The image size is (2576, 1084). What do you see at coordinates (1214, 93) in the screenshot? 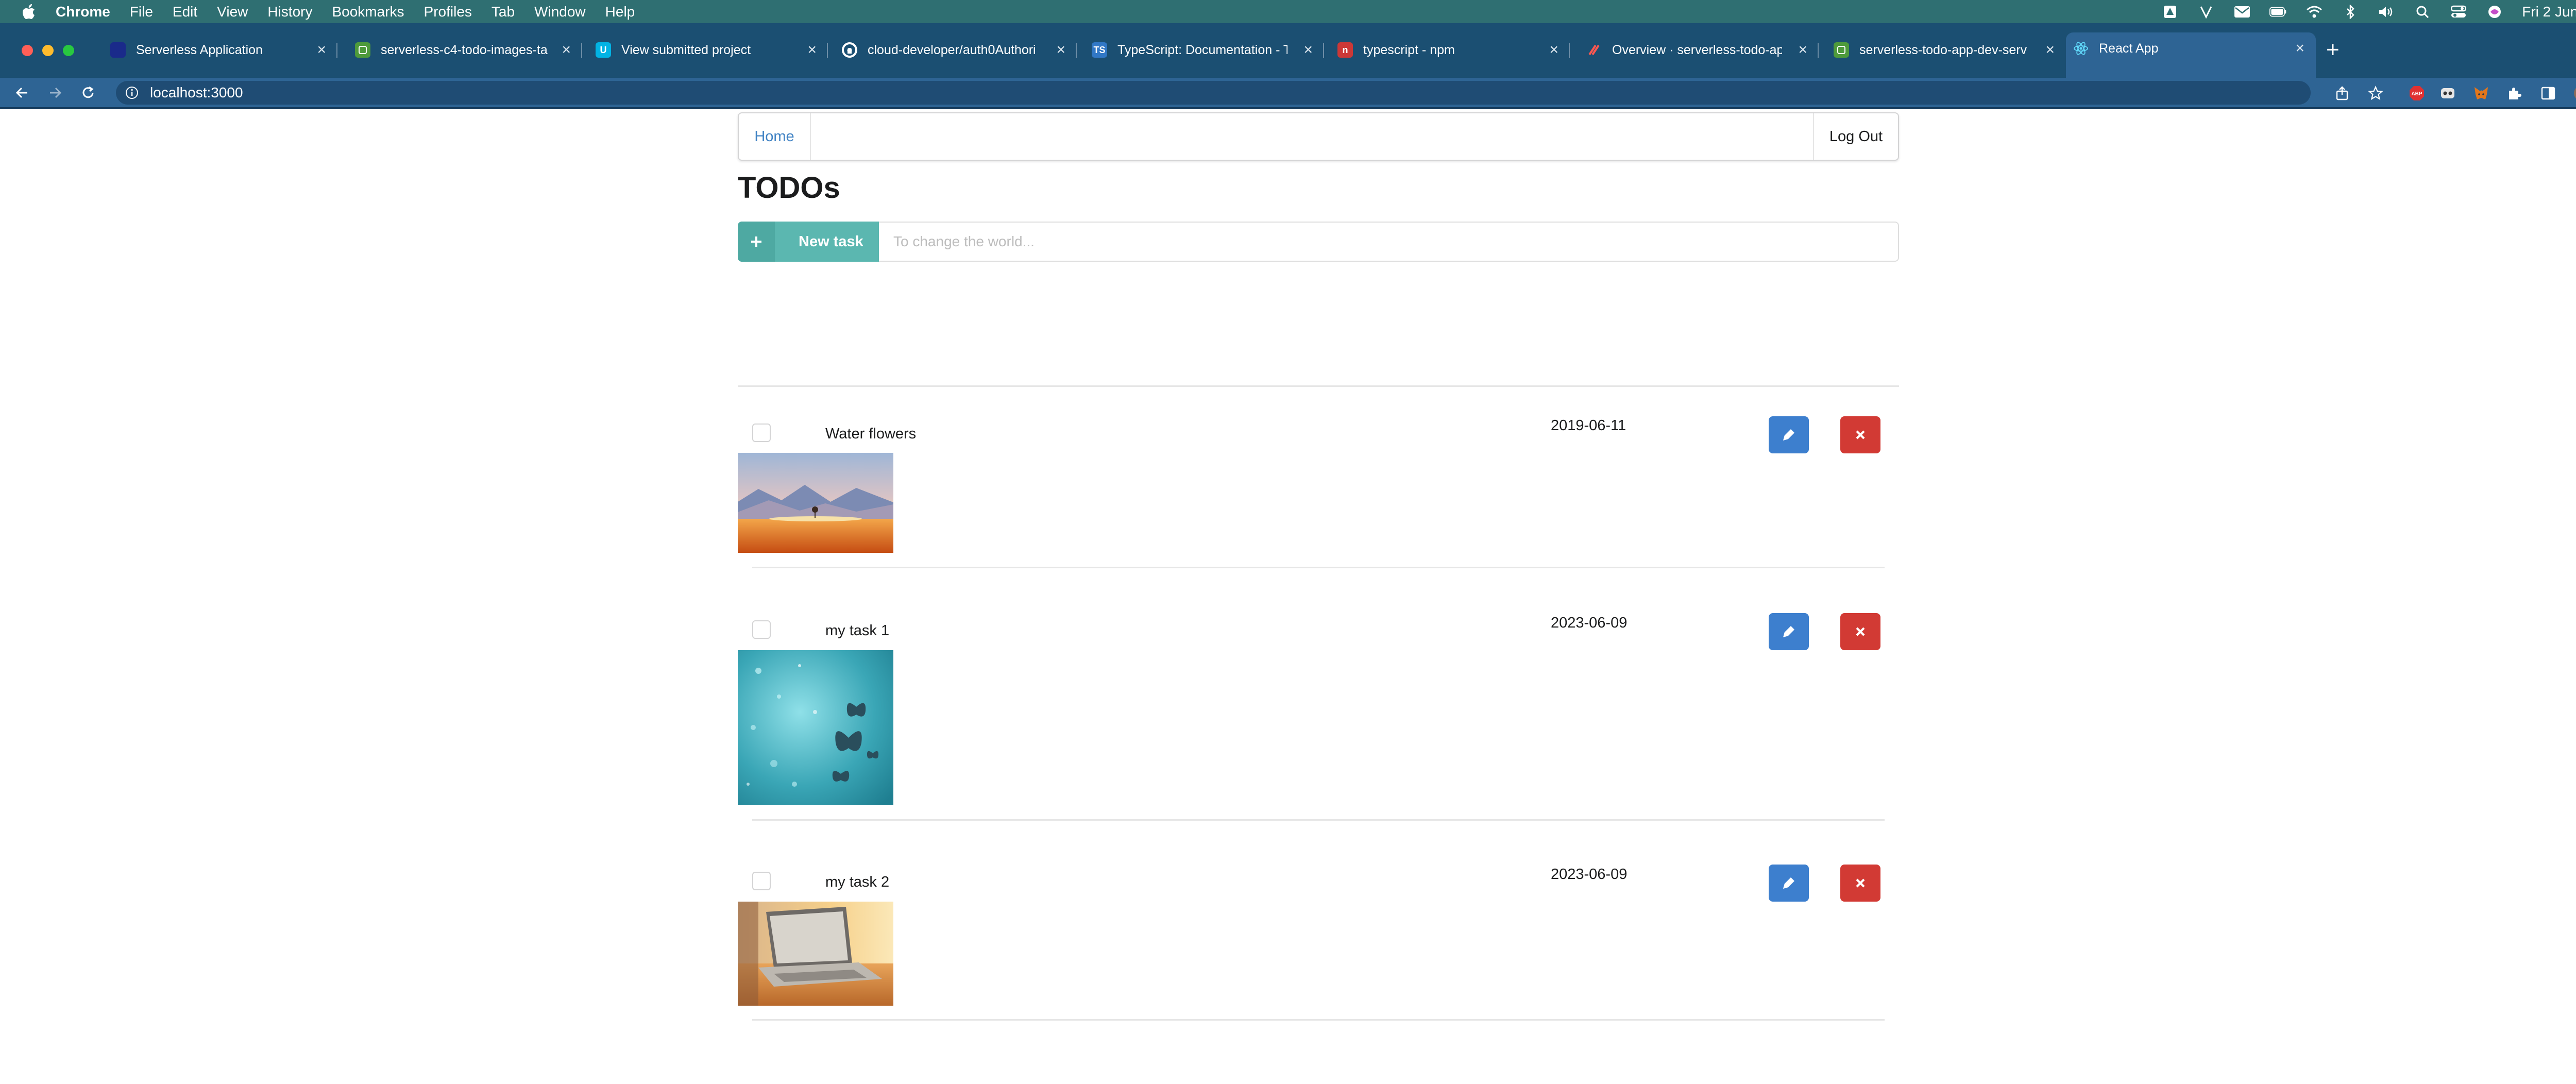
I see `address-bar: localhost:3000` at bounding box center [1214, 93].